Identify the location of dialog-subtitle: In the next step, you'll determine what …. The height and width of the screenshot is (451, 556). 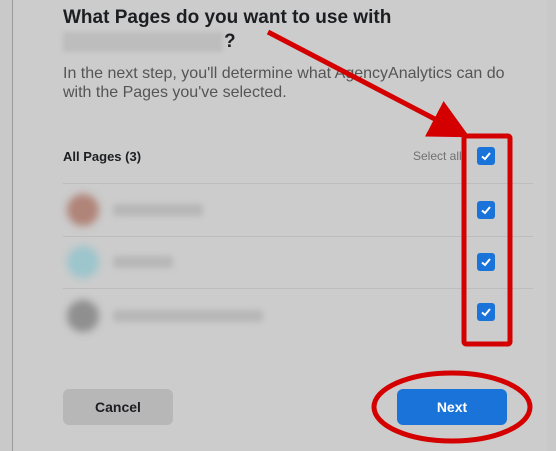
(284, 83).